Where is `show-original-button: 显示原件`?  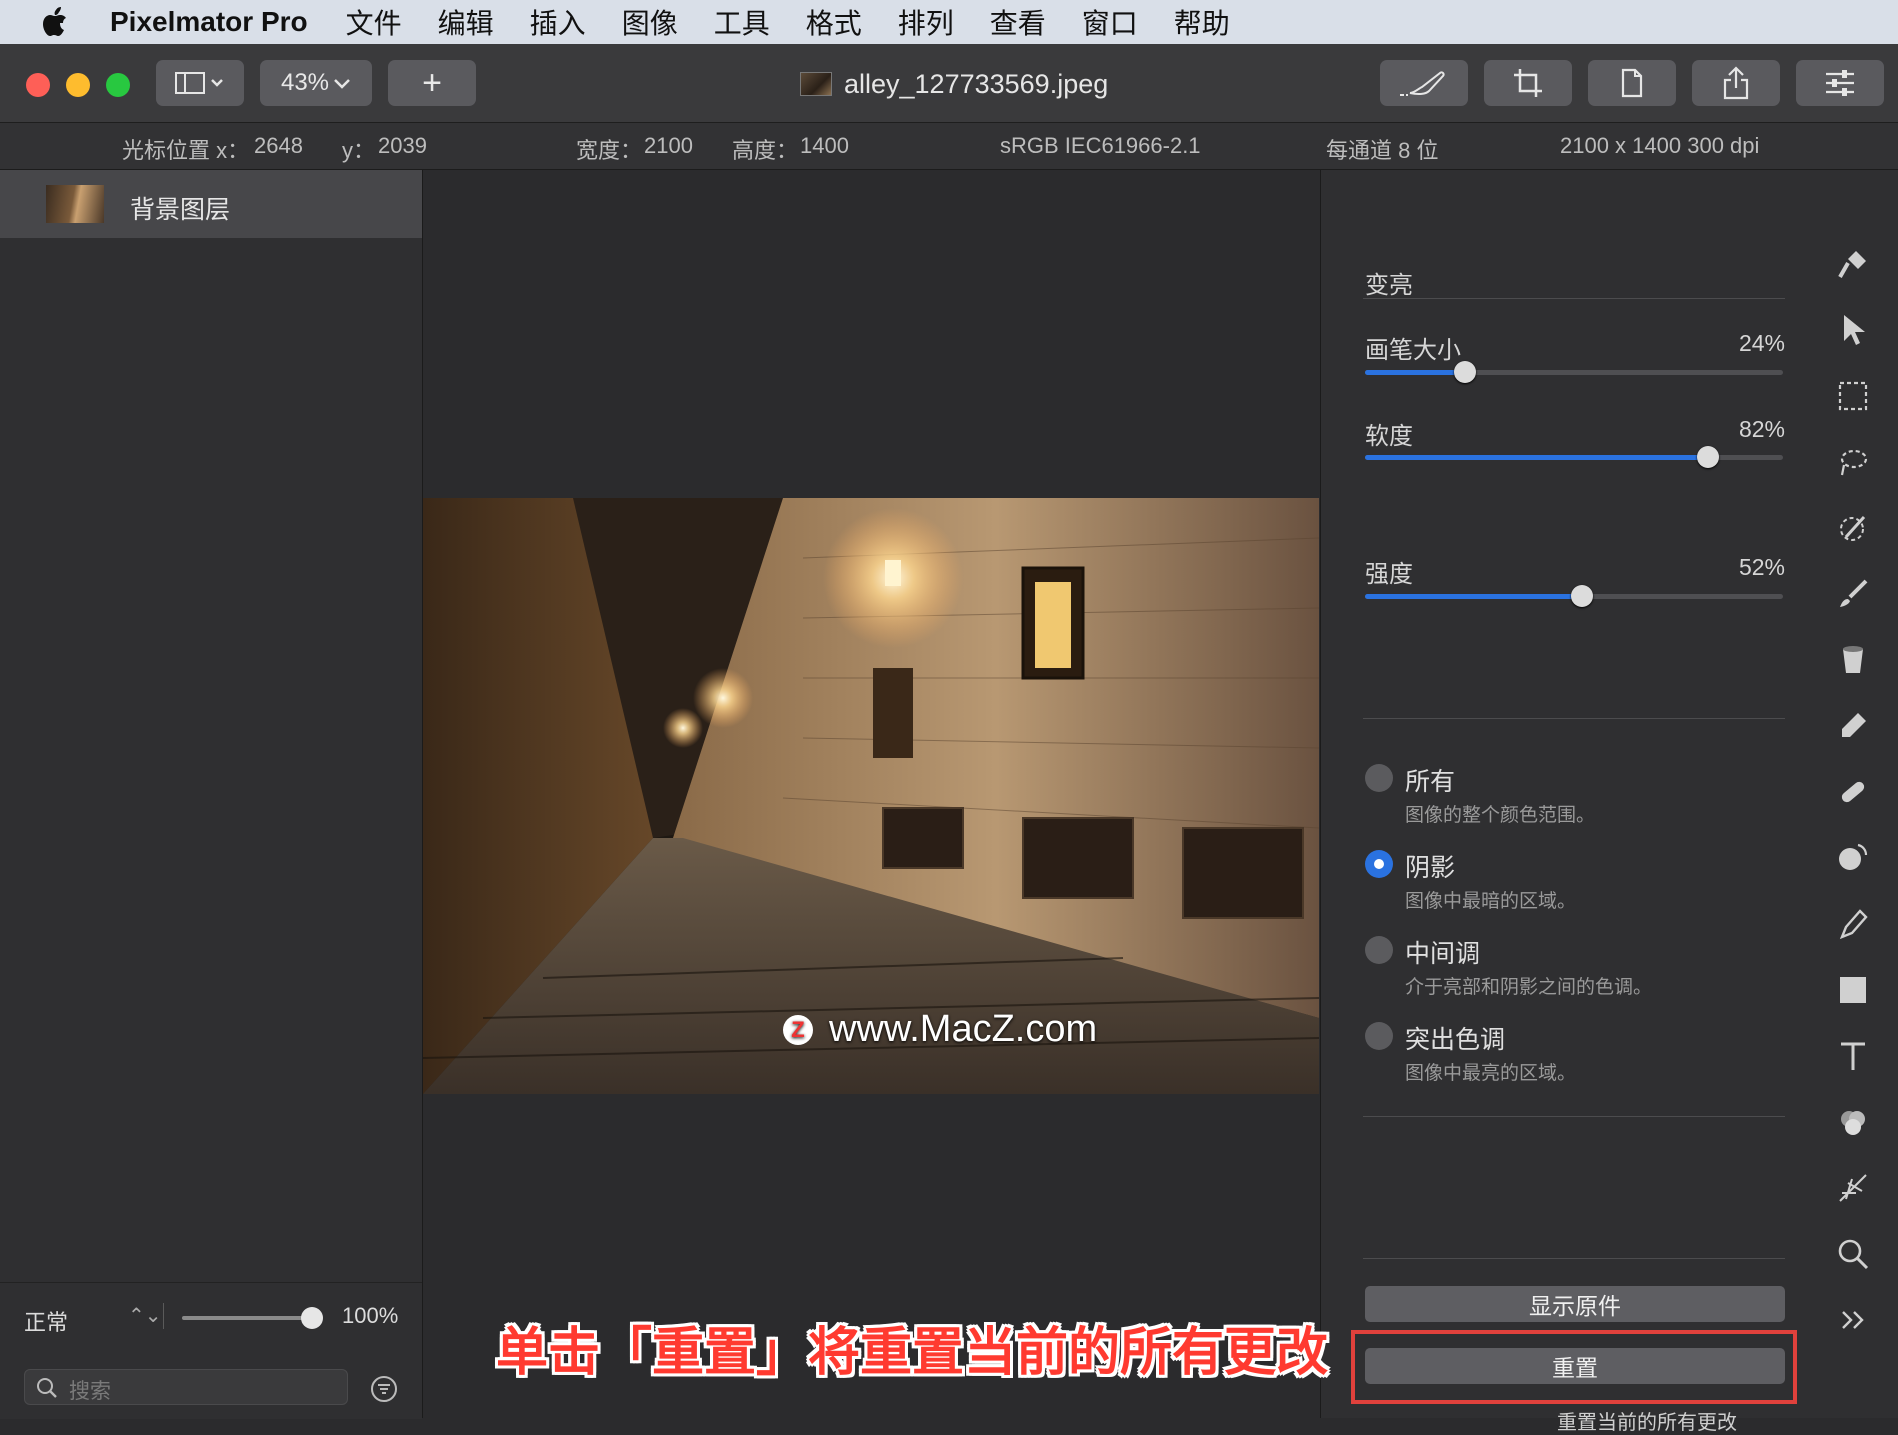 show-original-button: 显示原件 is located at coordinates (1575, 1304).